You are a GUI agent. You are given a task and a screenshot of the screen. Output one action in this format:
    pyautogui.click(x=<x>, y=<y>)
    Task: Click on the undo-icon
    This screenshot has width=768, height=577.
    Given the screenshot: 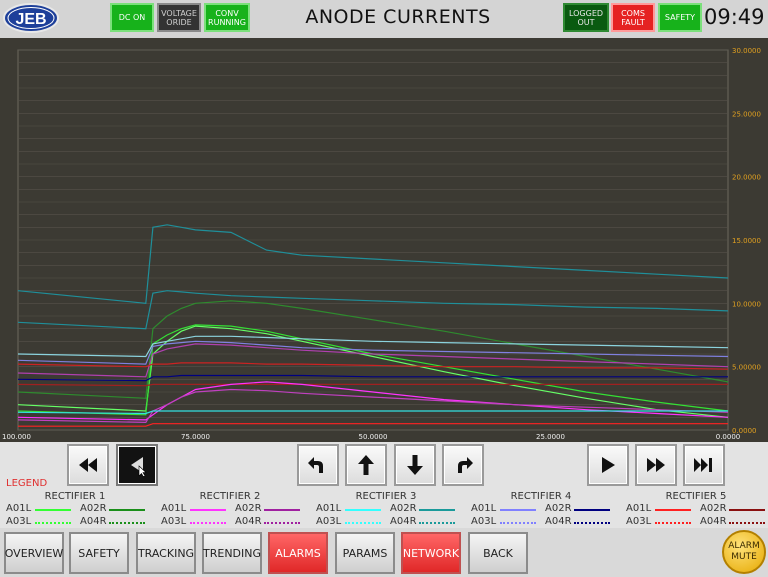 What is the action you would take?
    pyautogui.click(x=315, y=465)
    